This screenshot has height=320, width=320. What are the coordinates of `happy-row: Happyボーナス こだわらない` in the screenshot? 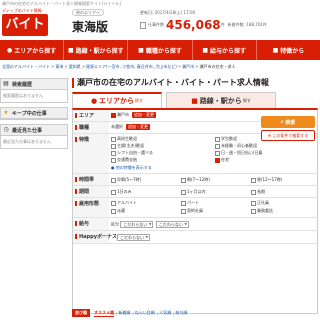 It's located at (195, 237).